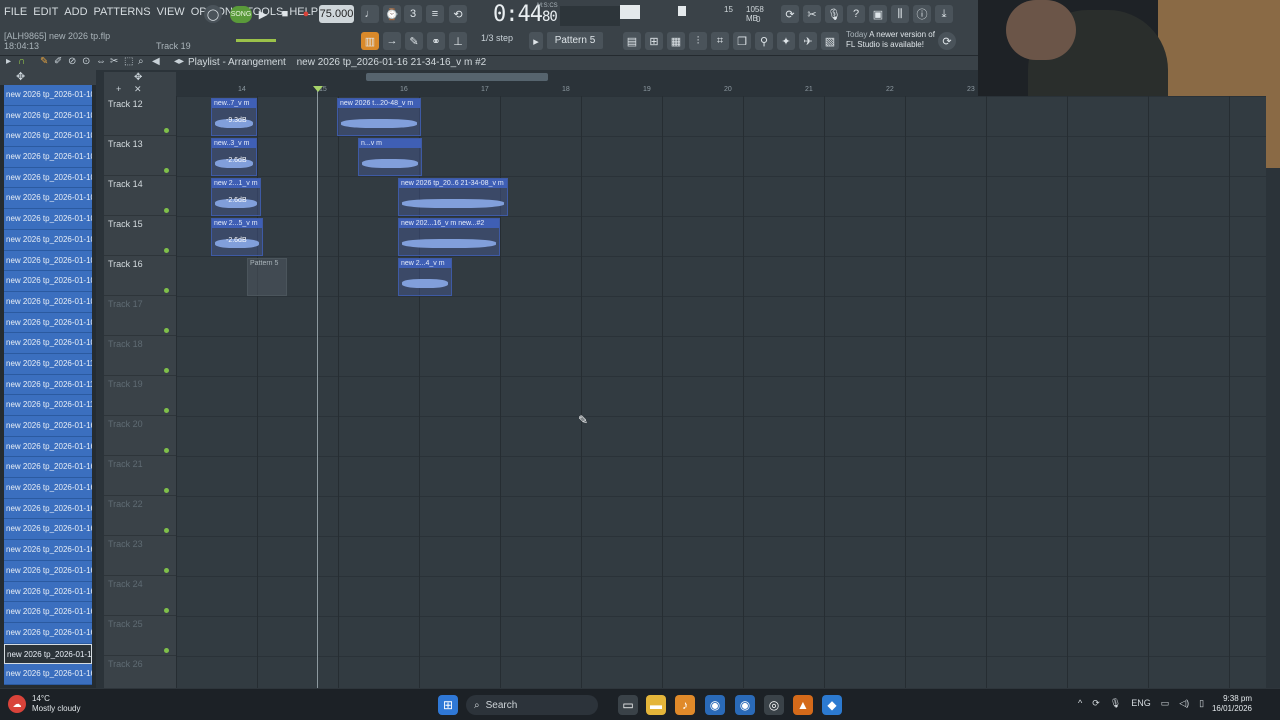 The image size is (1280, 720). Describe the element at coordinates (774, 705) in the screenshot. I see `obs-icon: ◎` at that location.